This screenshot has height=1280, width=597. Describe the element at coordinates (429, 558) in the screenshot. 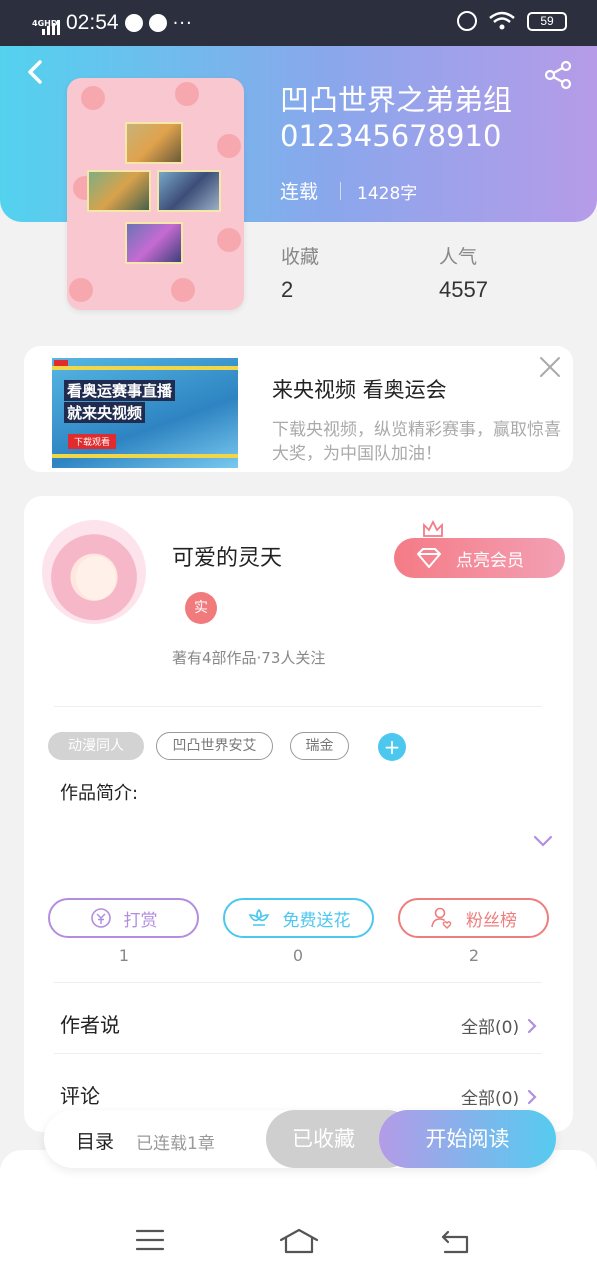

I see `diamond-icon` at that location.